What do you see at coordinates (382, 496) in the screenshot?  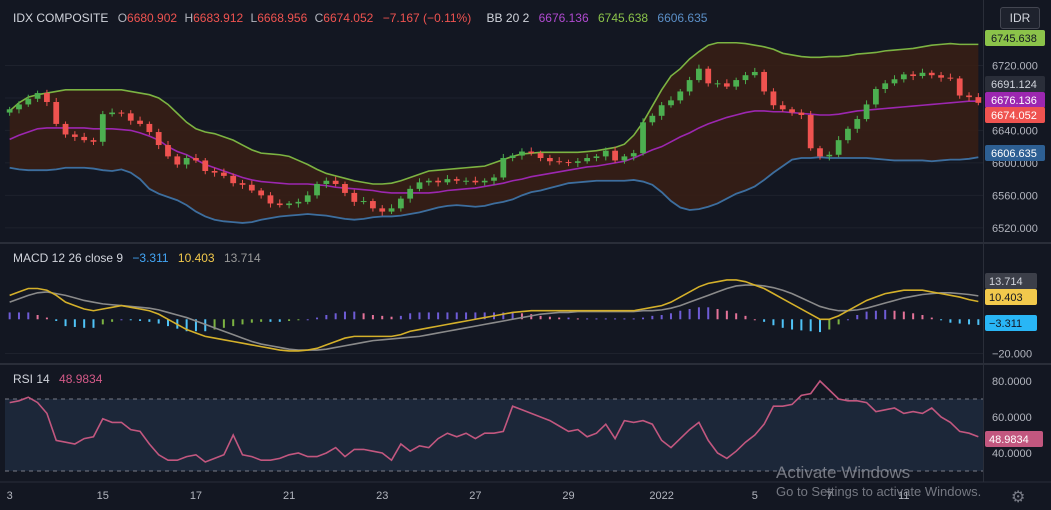 I see `x-tick-label: 23` at bounding box center [382, 496].